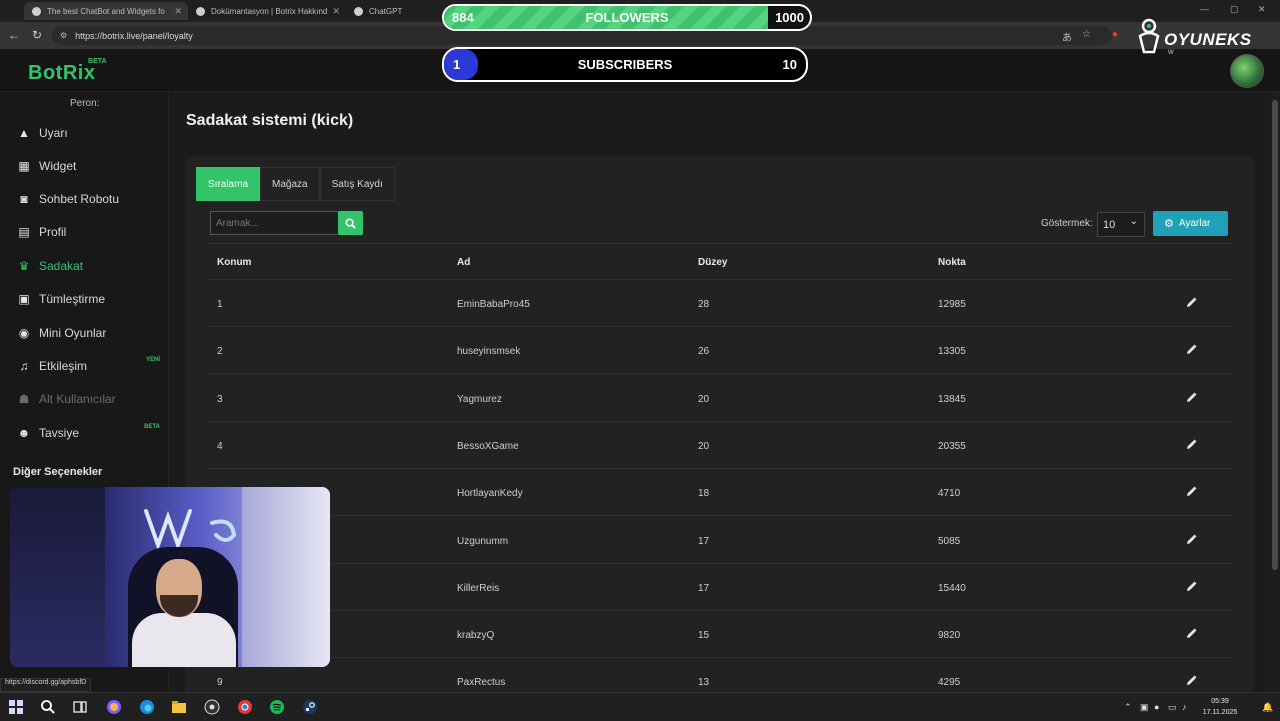 The width and height of the screenshot is (1280, 721). I want to click on row-name: EminBabaPro45, so click(493, 304).